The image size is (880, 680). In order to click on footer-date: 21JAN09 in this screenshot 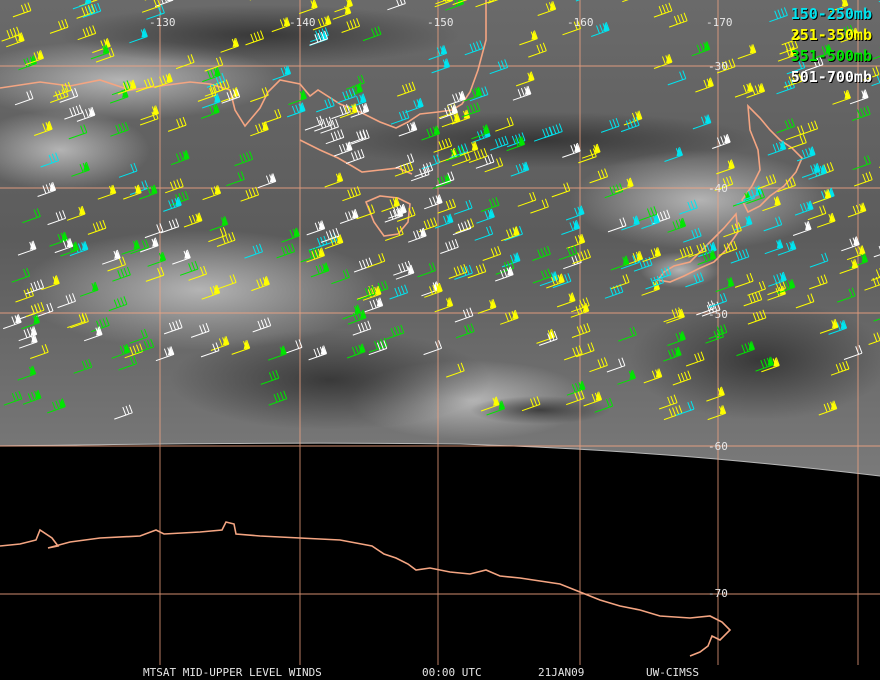, I will do `click(561, 672)`.